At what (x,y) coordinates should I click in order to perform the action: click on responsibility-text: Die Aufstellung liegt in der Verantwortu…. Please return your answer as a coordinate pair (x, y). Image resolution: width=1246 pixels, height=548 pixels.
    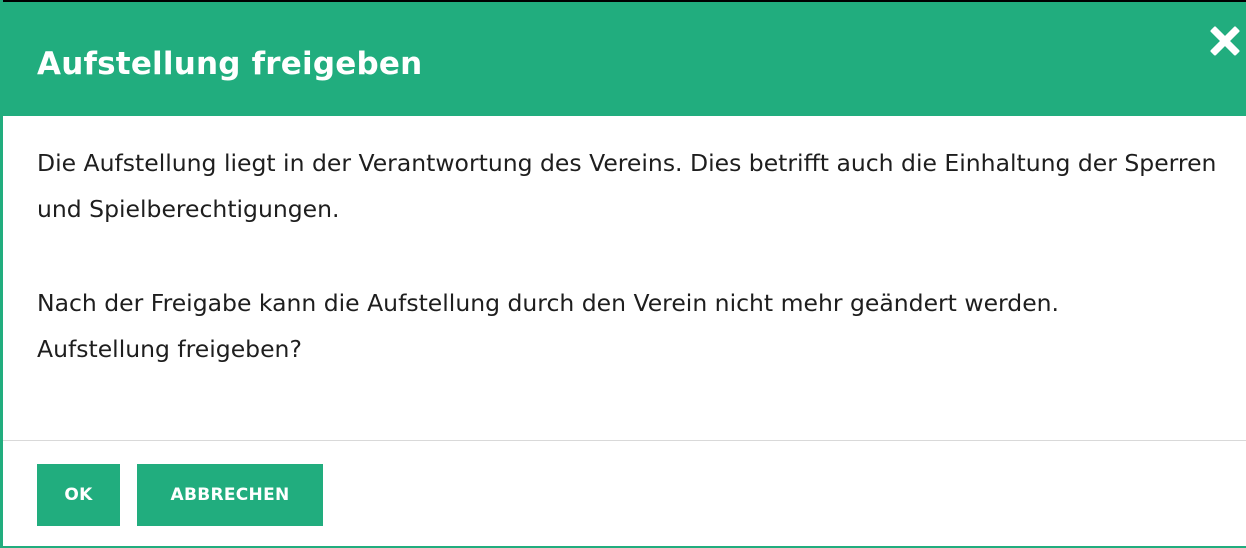
    Looking at the image, I should click on (627, 186).